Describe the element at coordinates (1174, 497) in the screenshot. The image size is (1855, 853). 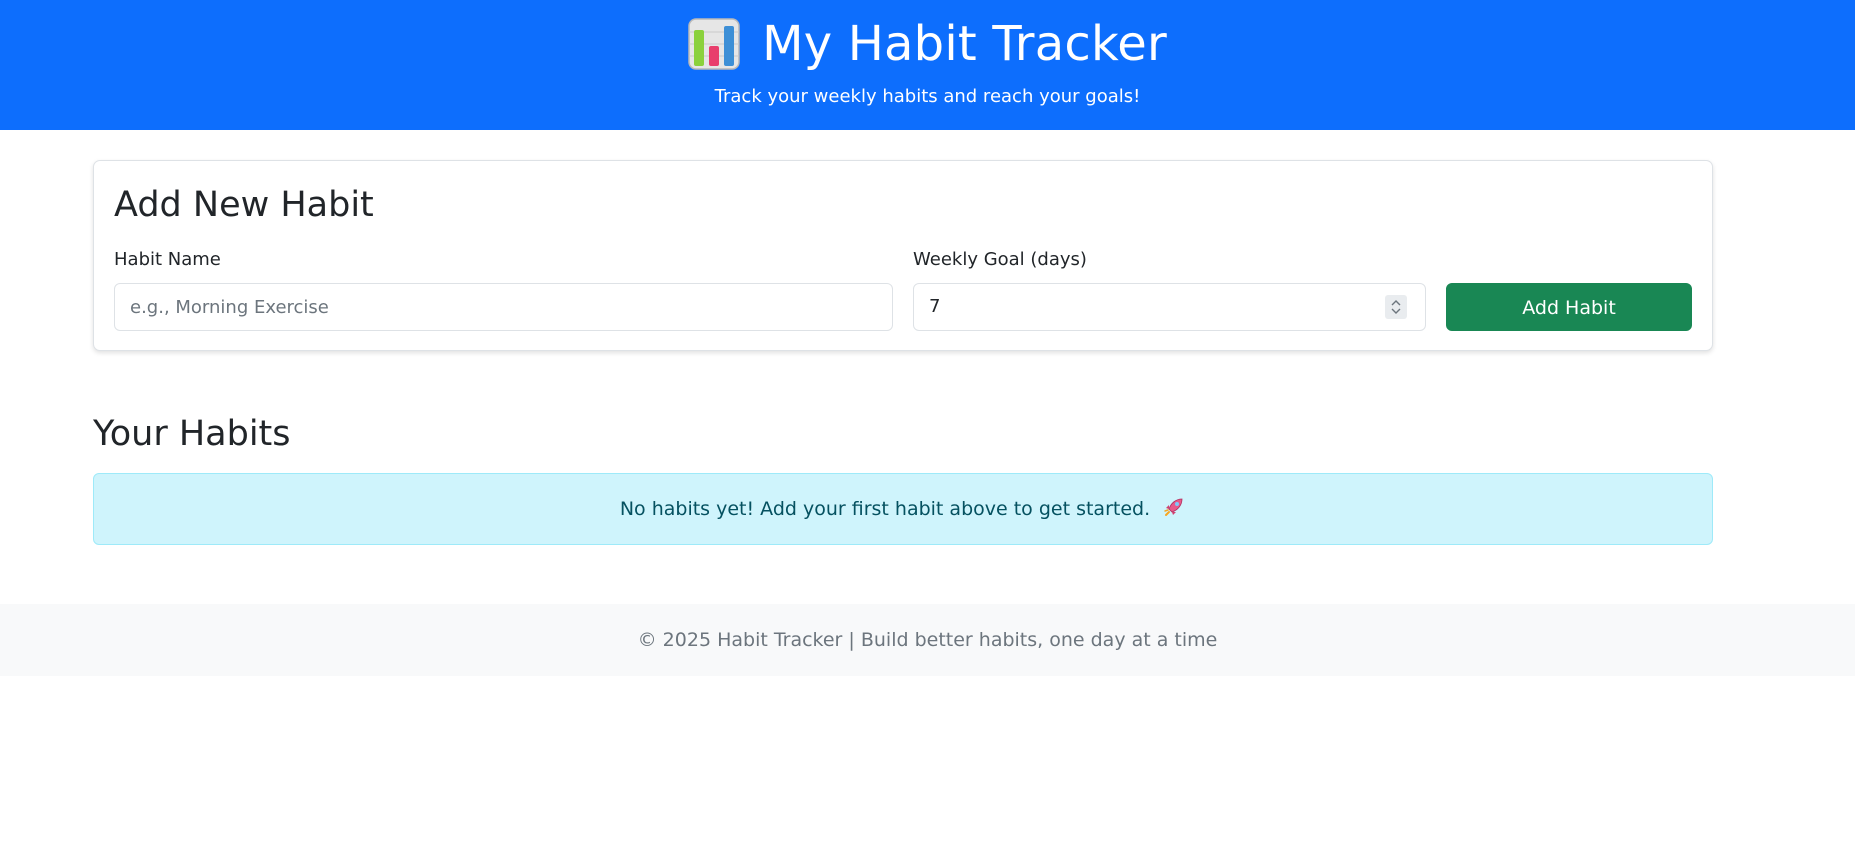
I see `rocket-icon` at that location.